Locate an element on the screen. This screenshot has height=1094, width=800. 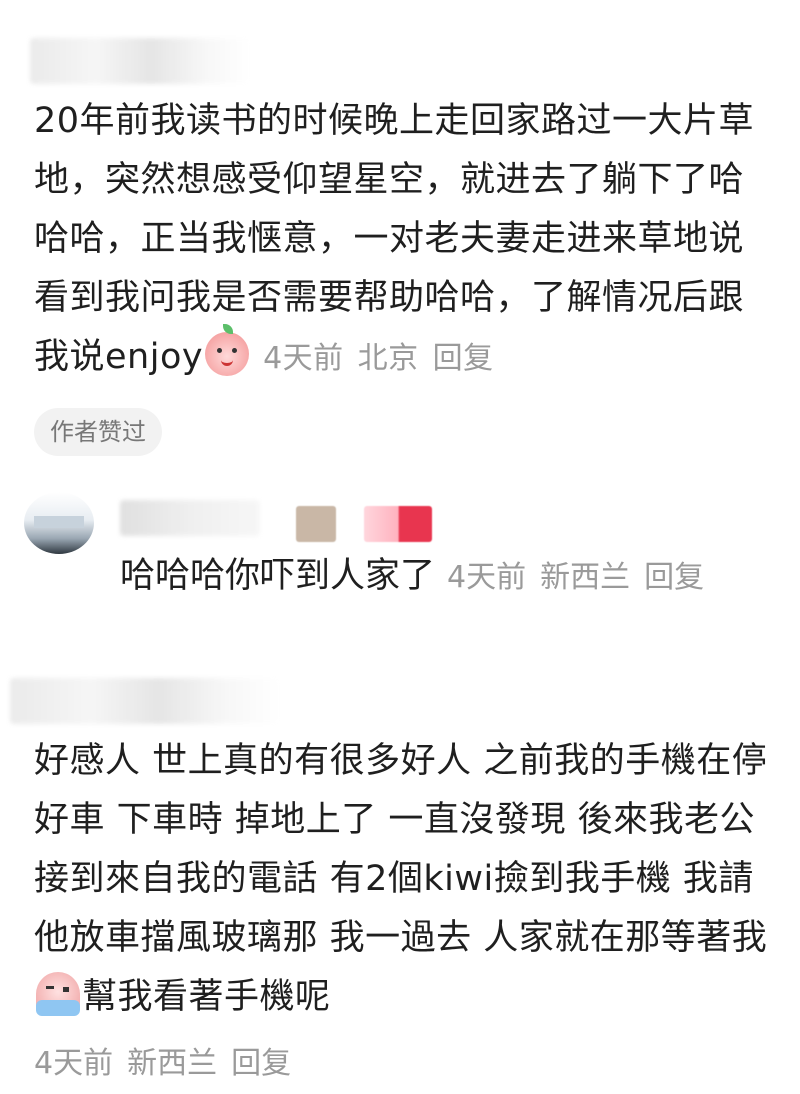
comment-location: 新西兰 is located at coordinates (172, 1063).